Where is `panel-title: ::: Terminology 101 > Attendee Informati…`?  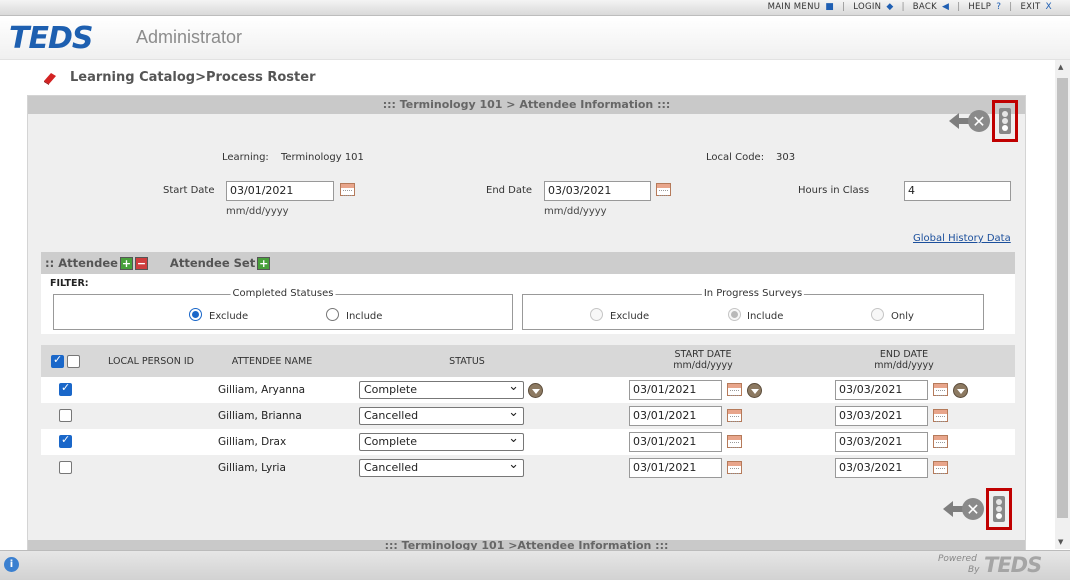 panel-title: ::: Terminology 101 > Attendee Informati… is located at coordinates (526, 105).